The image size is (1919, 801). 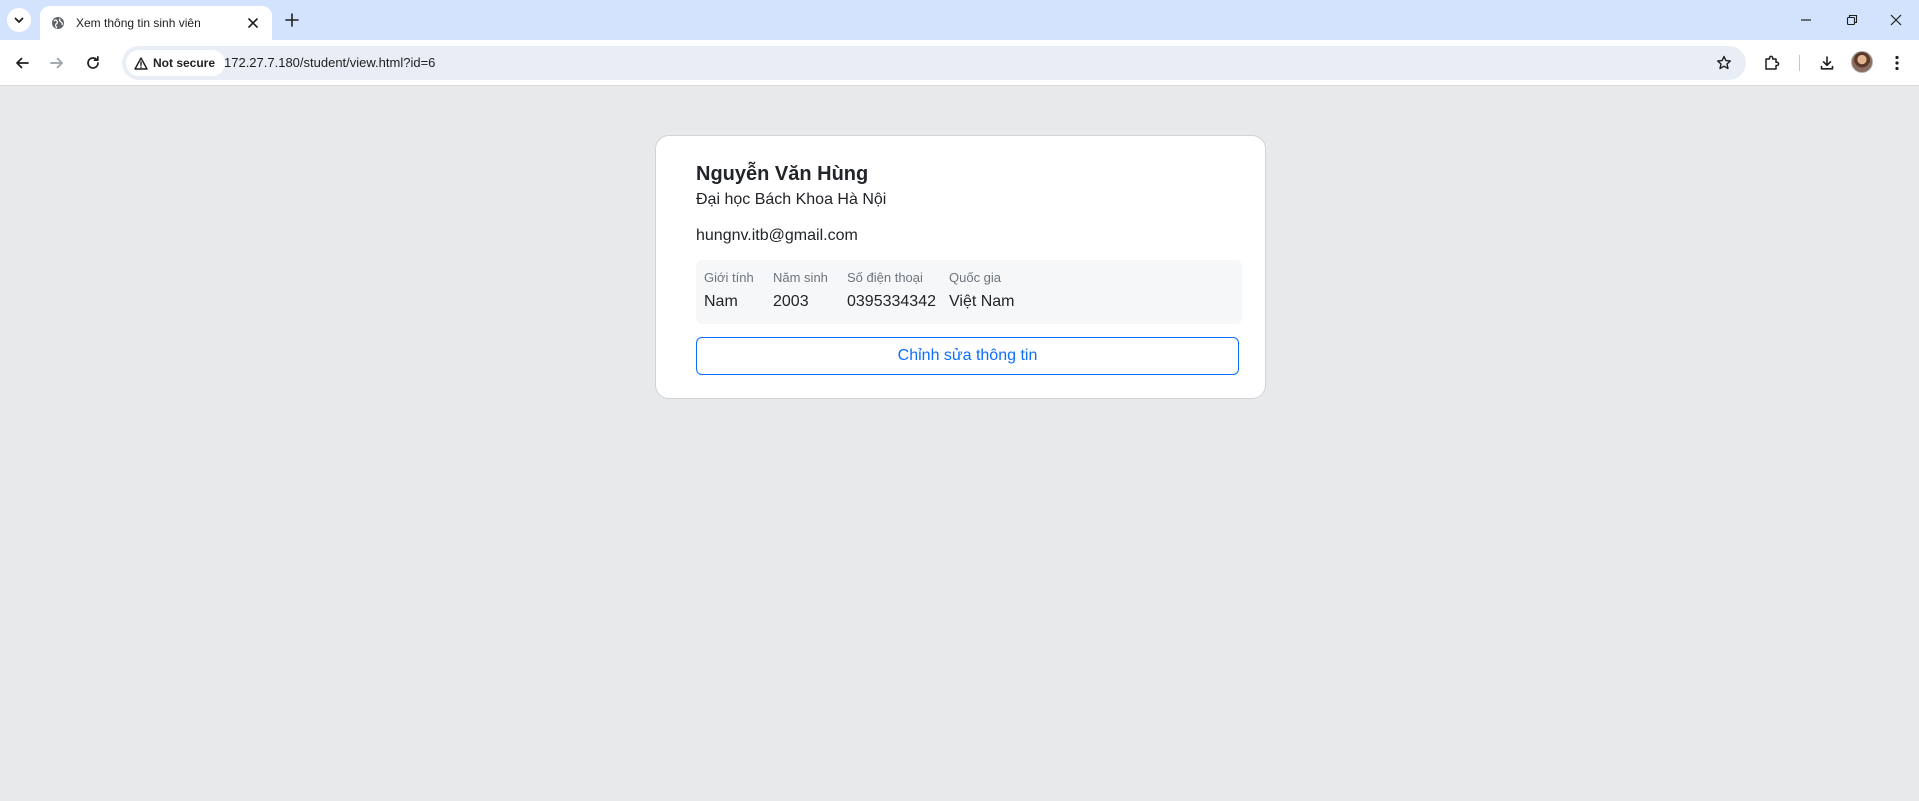 What do you see at coordinates (1862, 62) in the screenshot?
I see `avatar` at bounding box center [1862, 62].